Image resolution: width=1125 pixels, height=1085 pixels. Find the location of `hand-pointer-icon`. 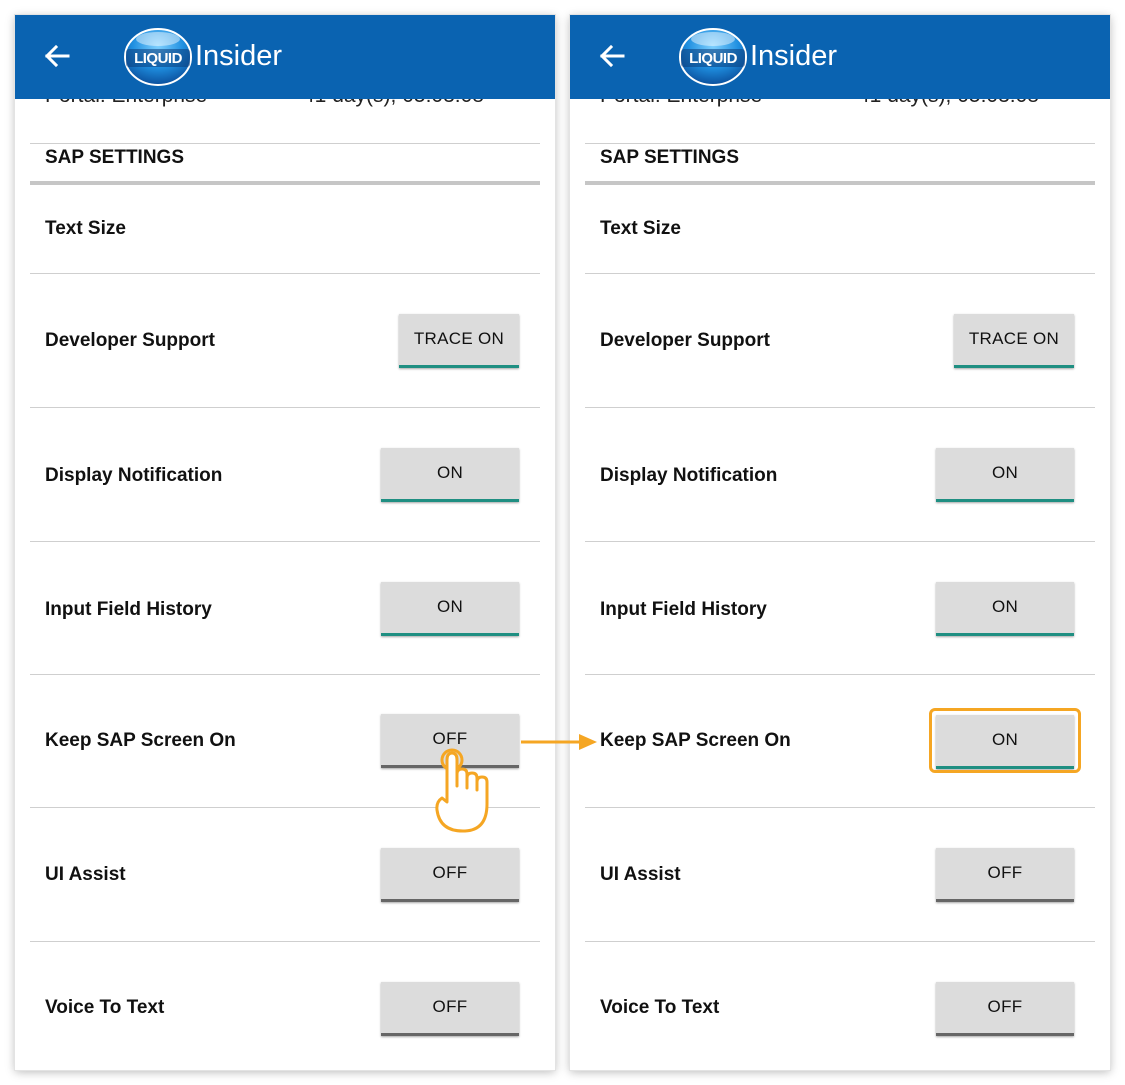

hand-pointer-icon is located at coordinates (462, 790).